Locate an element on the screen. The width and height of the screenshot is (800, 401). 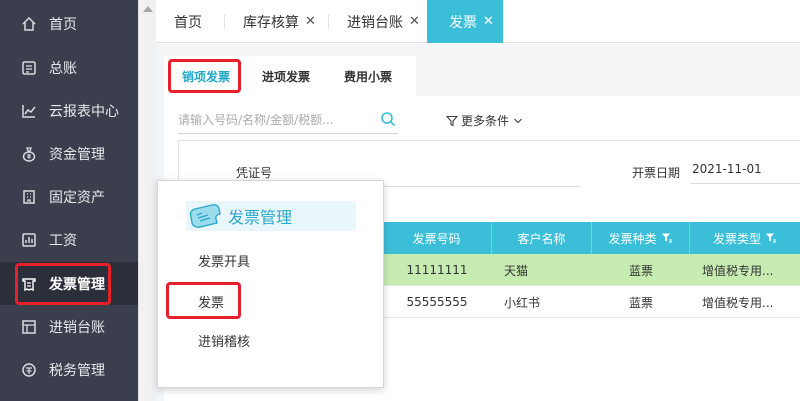
sidebar-item-purchase-sales-ledger: 进销台账 is located at coordinates (69, 326).